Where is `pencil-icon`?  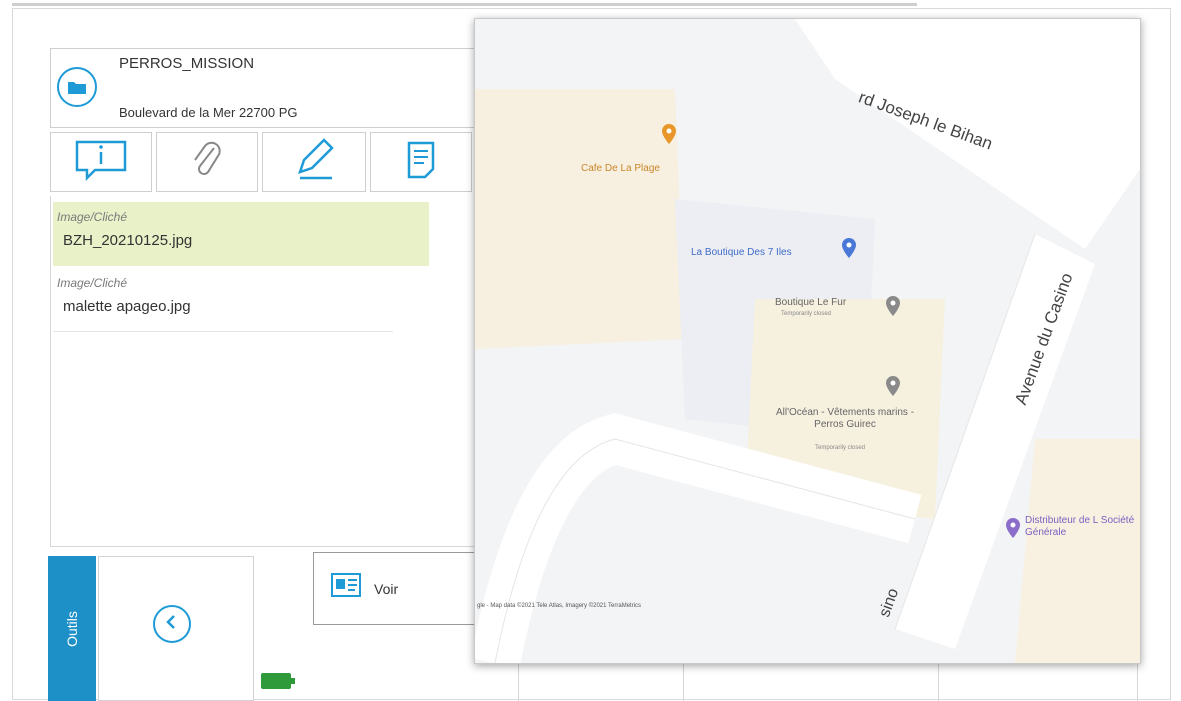
pencil-icon is located at coordinates (314, 162).